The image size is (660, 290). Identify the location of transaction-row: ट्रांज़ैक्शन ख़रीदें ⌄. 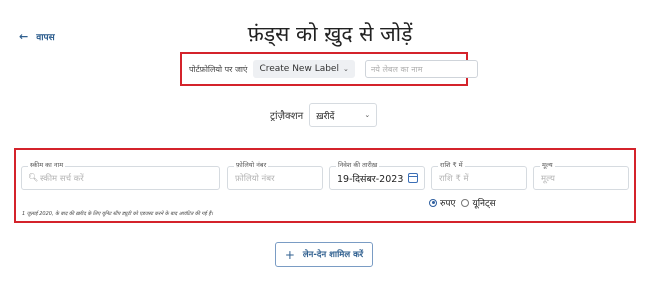
(324, 115).